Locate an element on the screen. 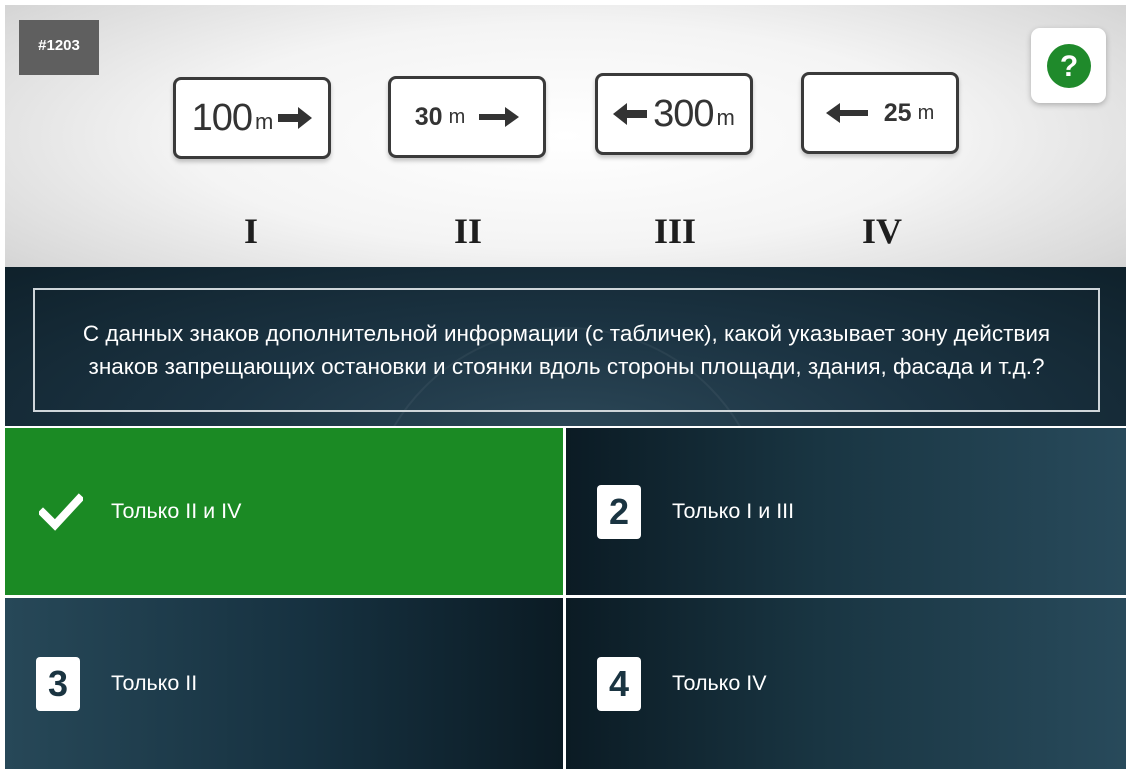  question-circle-icon: ? is located at coordinates (1068, 65).